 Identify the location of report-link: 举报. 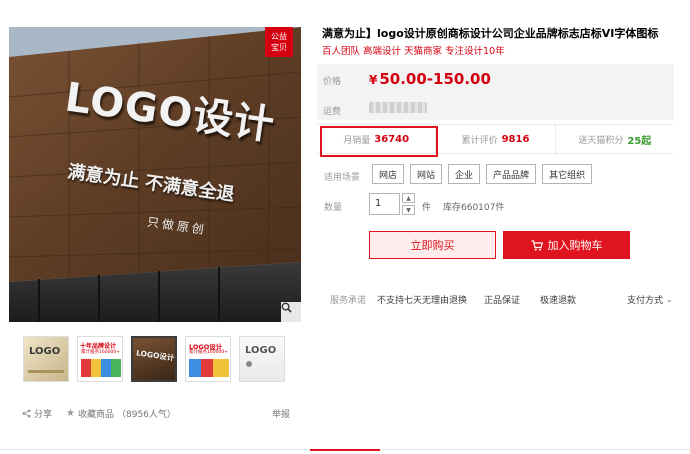
(281, 413).